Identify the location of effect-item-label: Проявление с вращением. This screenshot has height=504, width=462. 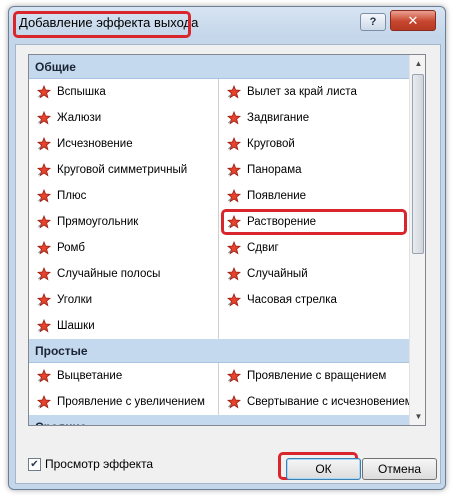
(317, 376).